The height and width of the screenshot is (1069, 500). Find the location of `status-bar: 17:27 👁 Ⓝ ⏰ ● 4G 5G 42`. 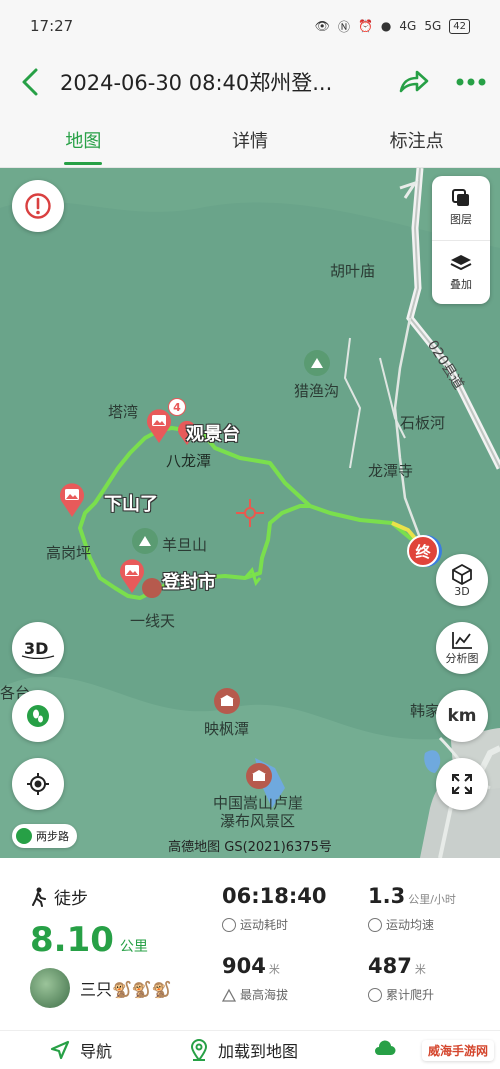

status-bar: 17:27 👁 Ⓝ ⏰ ● 4G 5G 42 is located at coordinates (250, 26).